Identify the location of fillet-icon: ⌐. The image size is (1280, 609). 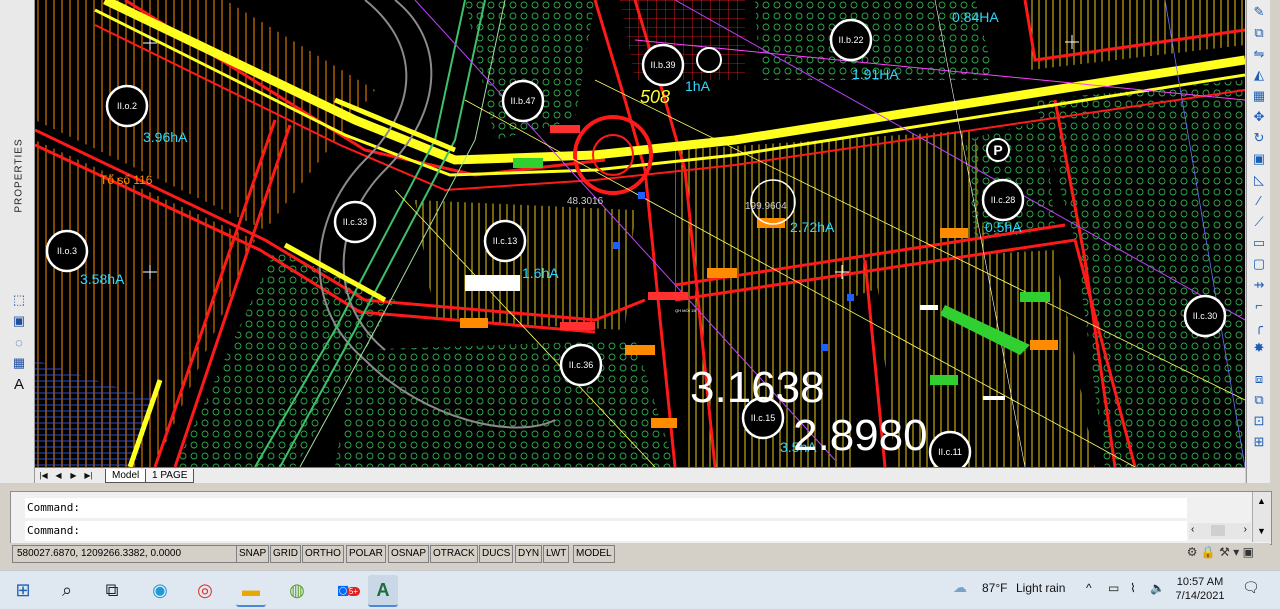
(1259, 305).